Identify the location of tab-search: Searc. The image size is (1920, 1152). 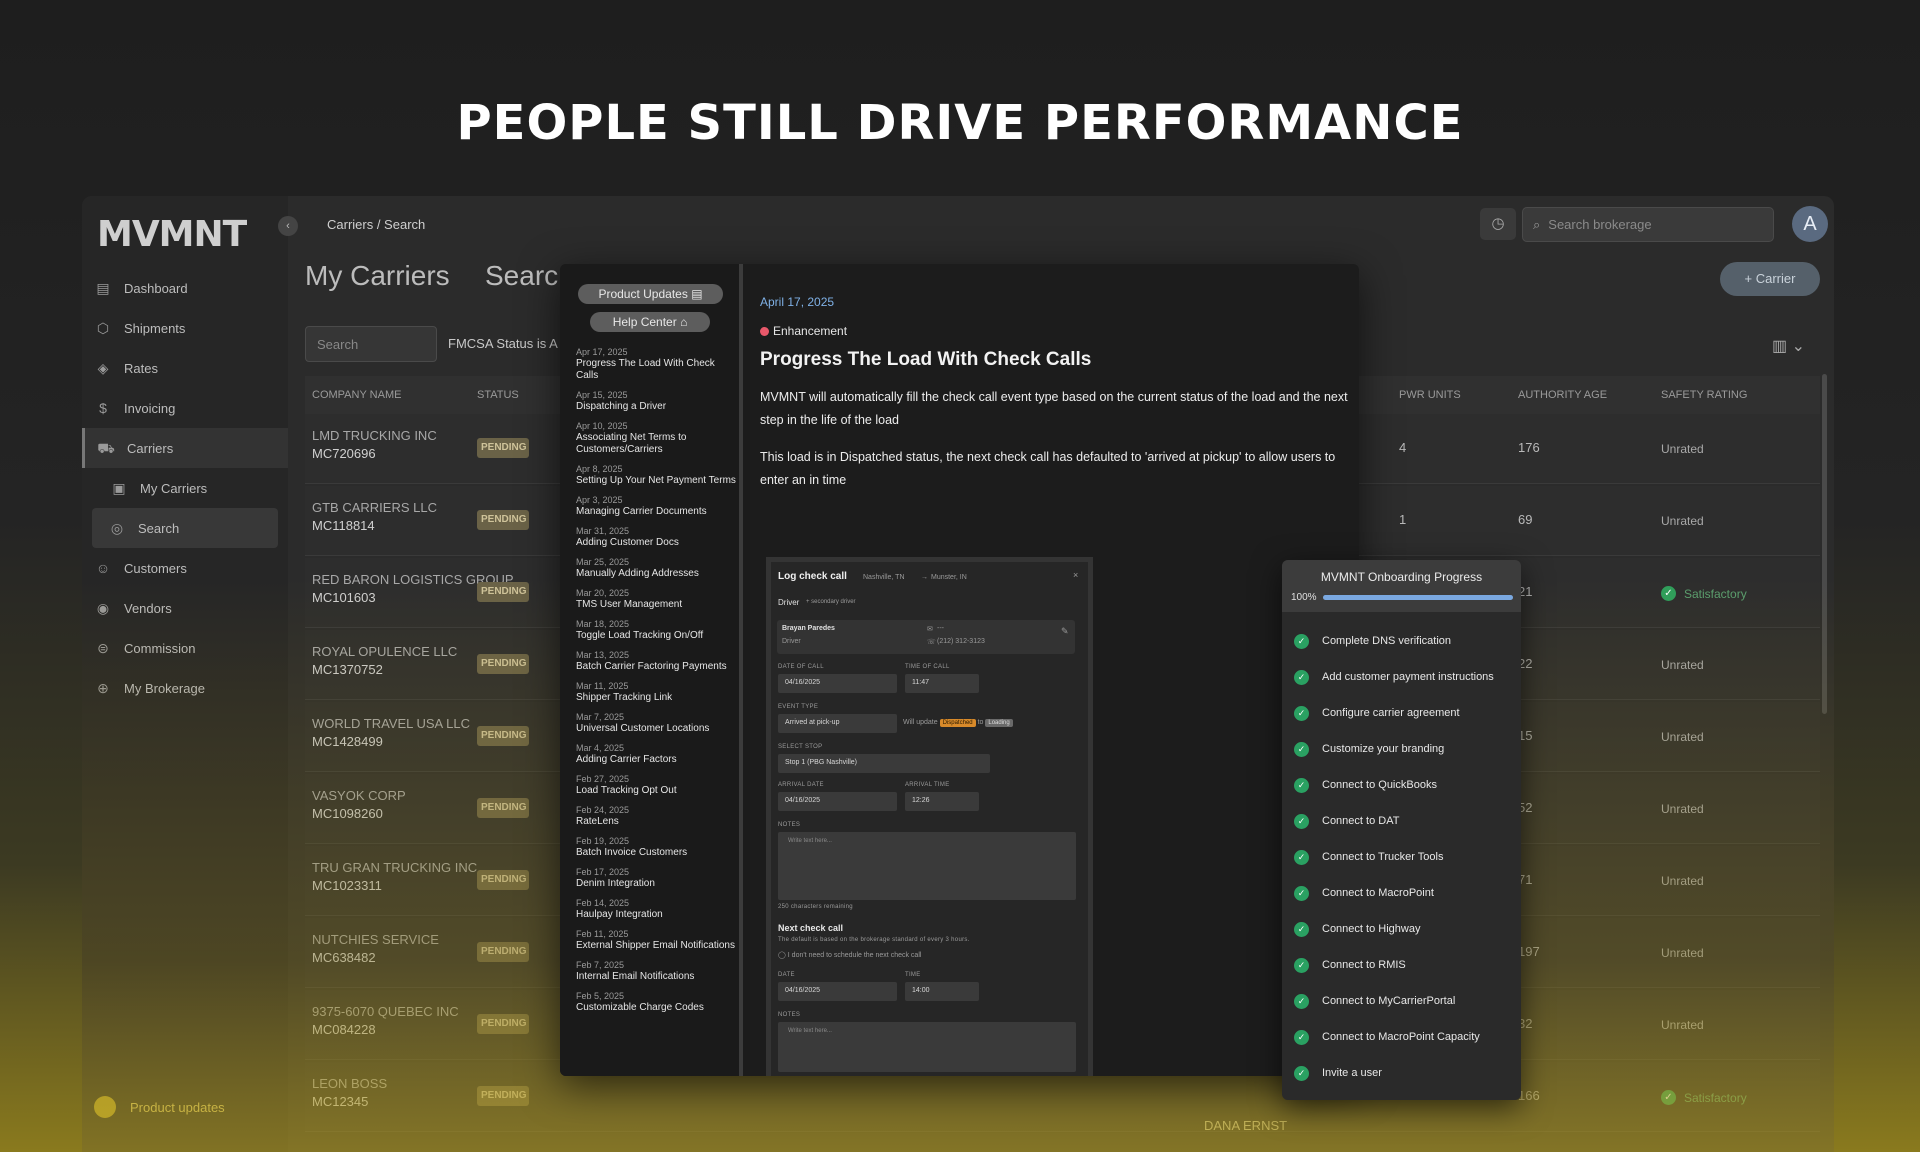
(521, 276).